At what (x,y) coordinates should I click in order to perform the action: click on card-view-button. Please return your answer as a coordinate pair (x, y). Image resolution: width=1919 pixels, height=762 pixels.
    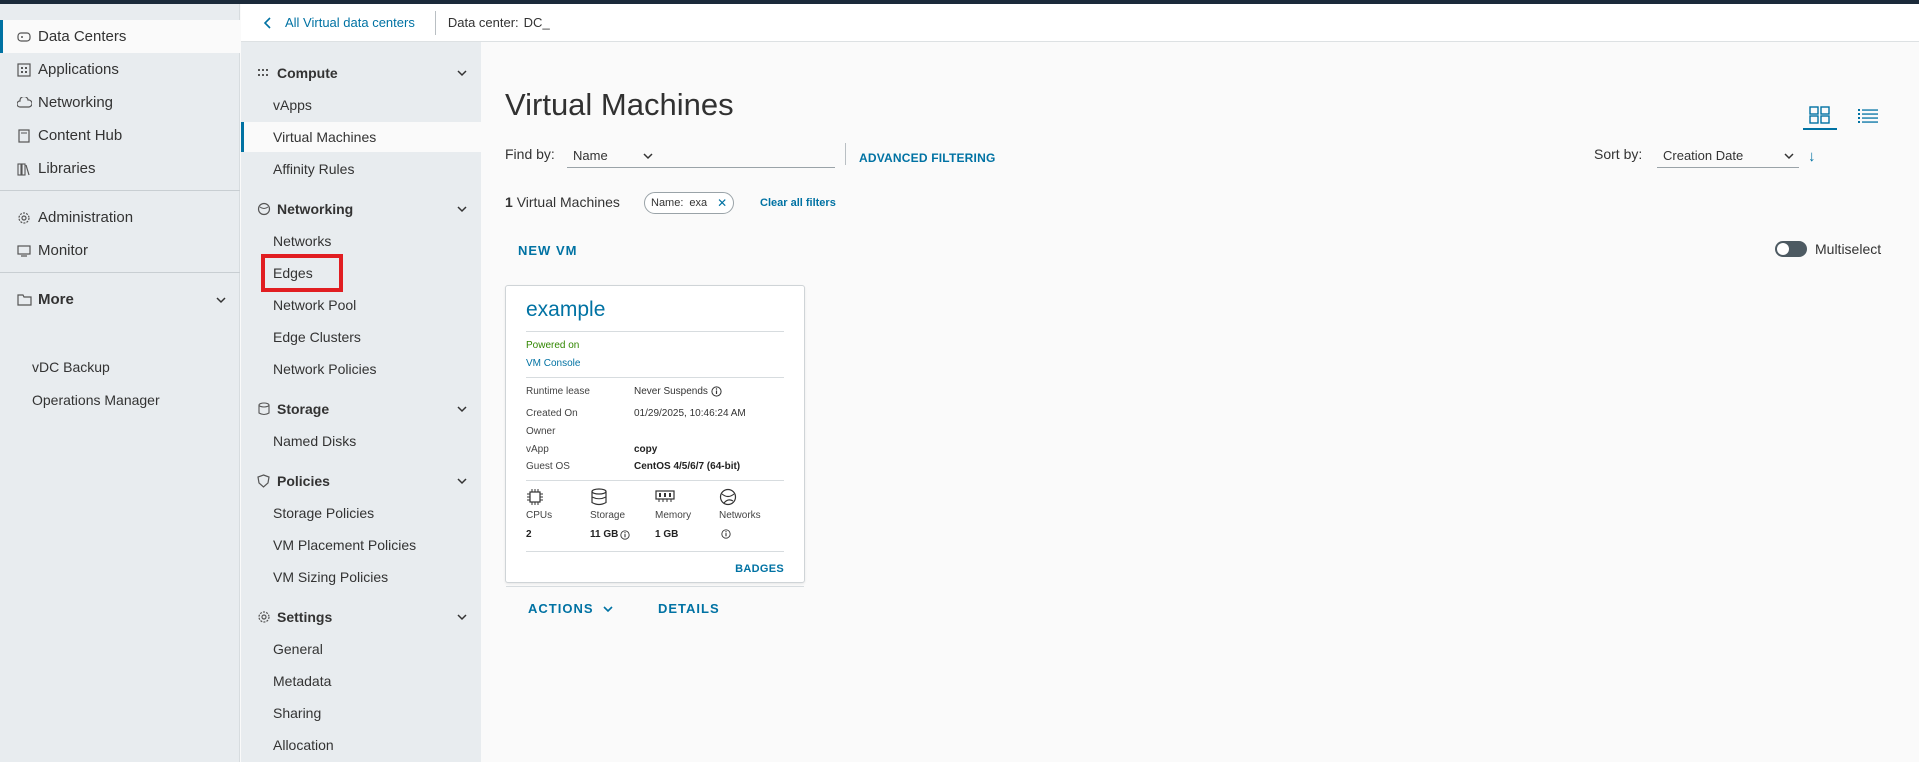
    Looking at the image, I should click on (1820, 116).